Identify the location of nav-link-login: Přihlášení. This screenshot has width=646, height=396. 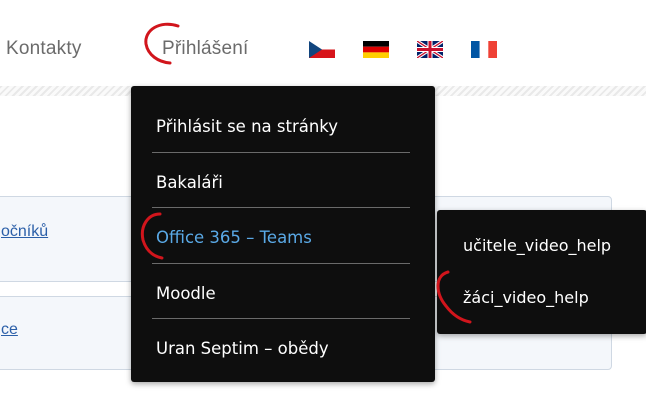
(205, 49).